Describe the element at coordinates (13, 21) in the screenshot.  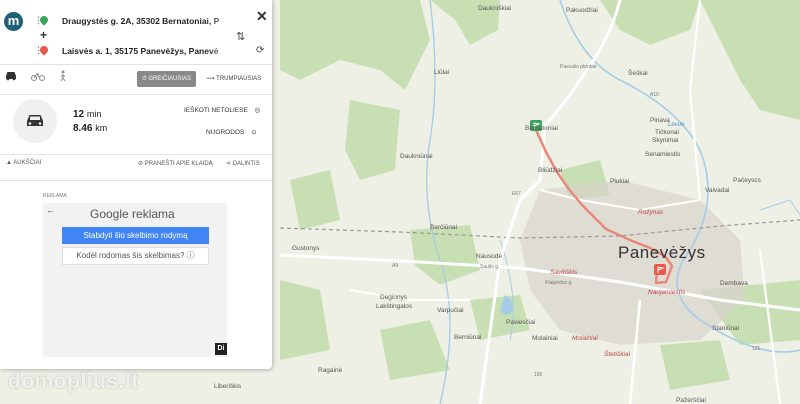
I see `logo-icon: m` at that location.